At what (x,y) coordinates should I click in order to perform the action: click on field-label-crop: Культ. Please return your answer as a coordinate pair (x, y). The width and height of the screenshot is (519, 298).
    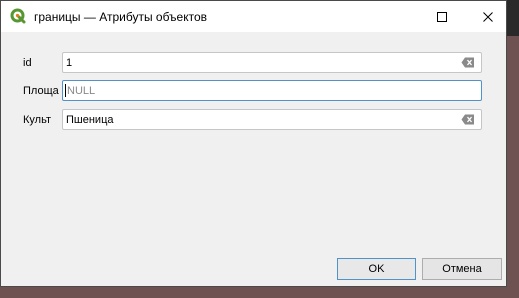
    Looking at the image, I should click on (37, 120).